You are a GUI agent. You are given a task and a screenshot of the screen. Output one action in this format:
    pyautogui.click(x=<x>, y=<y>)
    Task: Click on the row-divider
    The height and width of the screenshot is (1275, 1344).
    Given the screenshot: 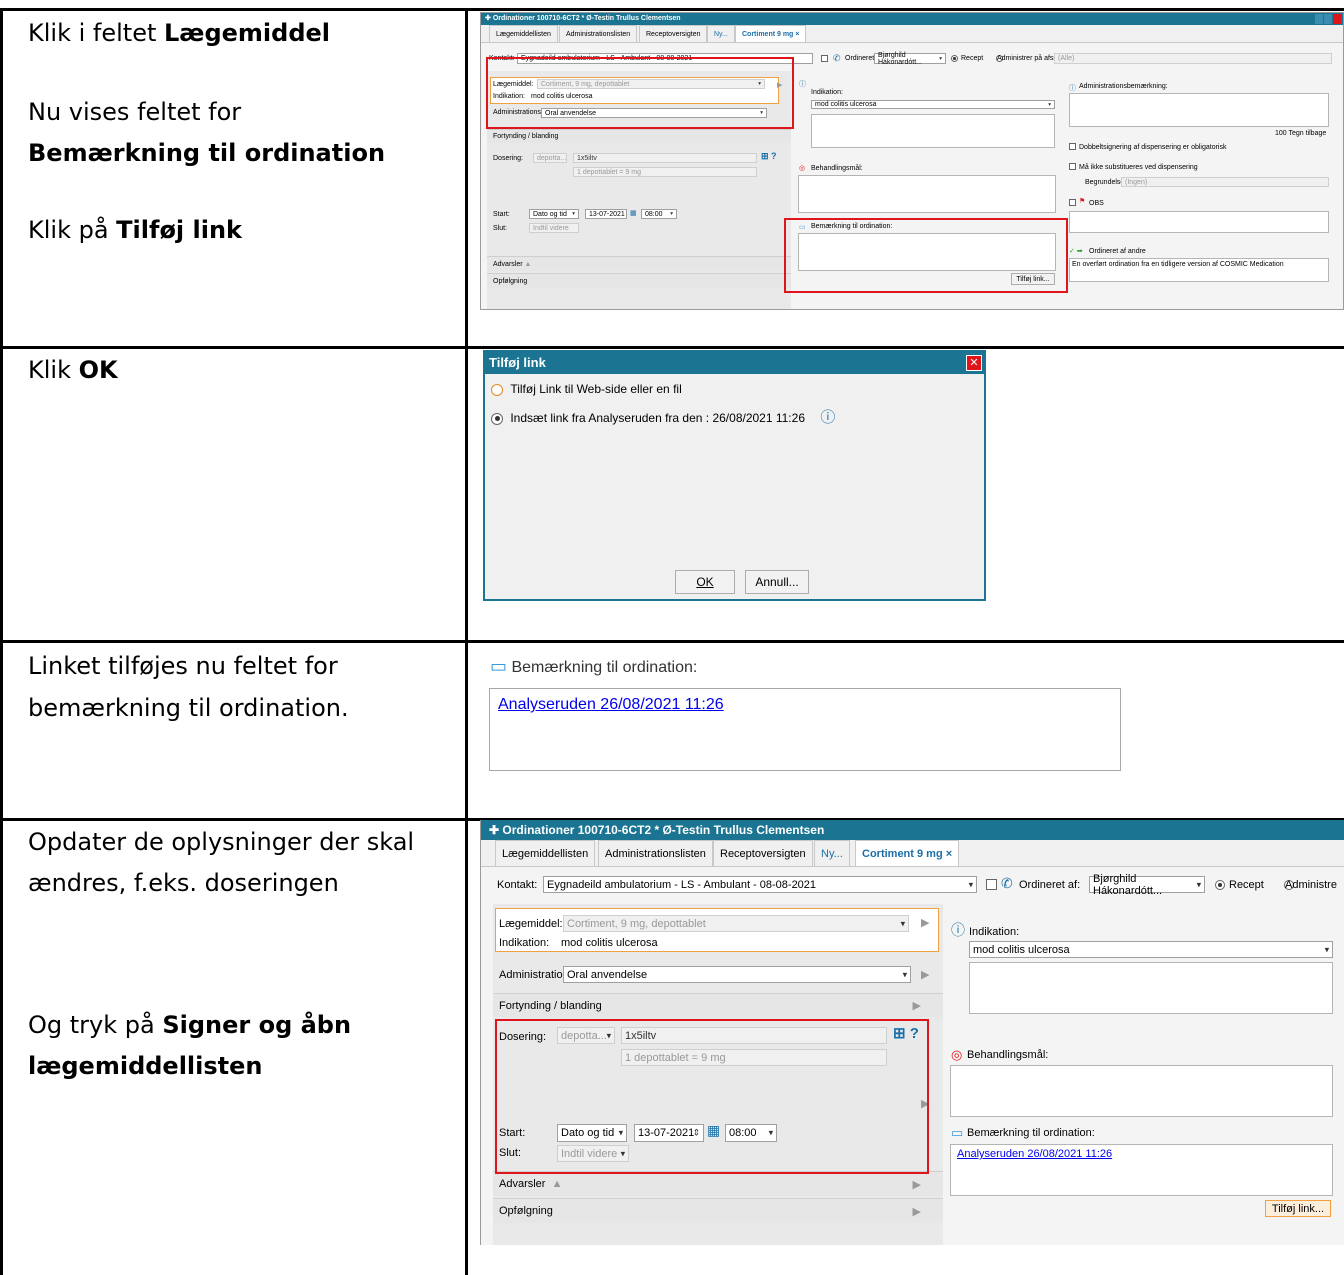 What is the action you would take?
    pyautogui.click(x=672, y=347)
    